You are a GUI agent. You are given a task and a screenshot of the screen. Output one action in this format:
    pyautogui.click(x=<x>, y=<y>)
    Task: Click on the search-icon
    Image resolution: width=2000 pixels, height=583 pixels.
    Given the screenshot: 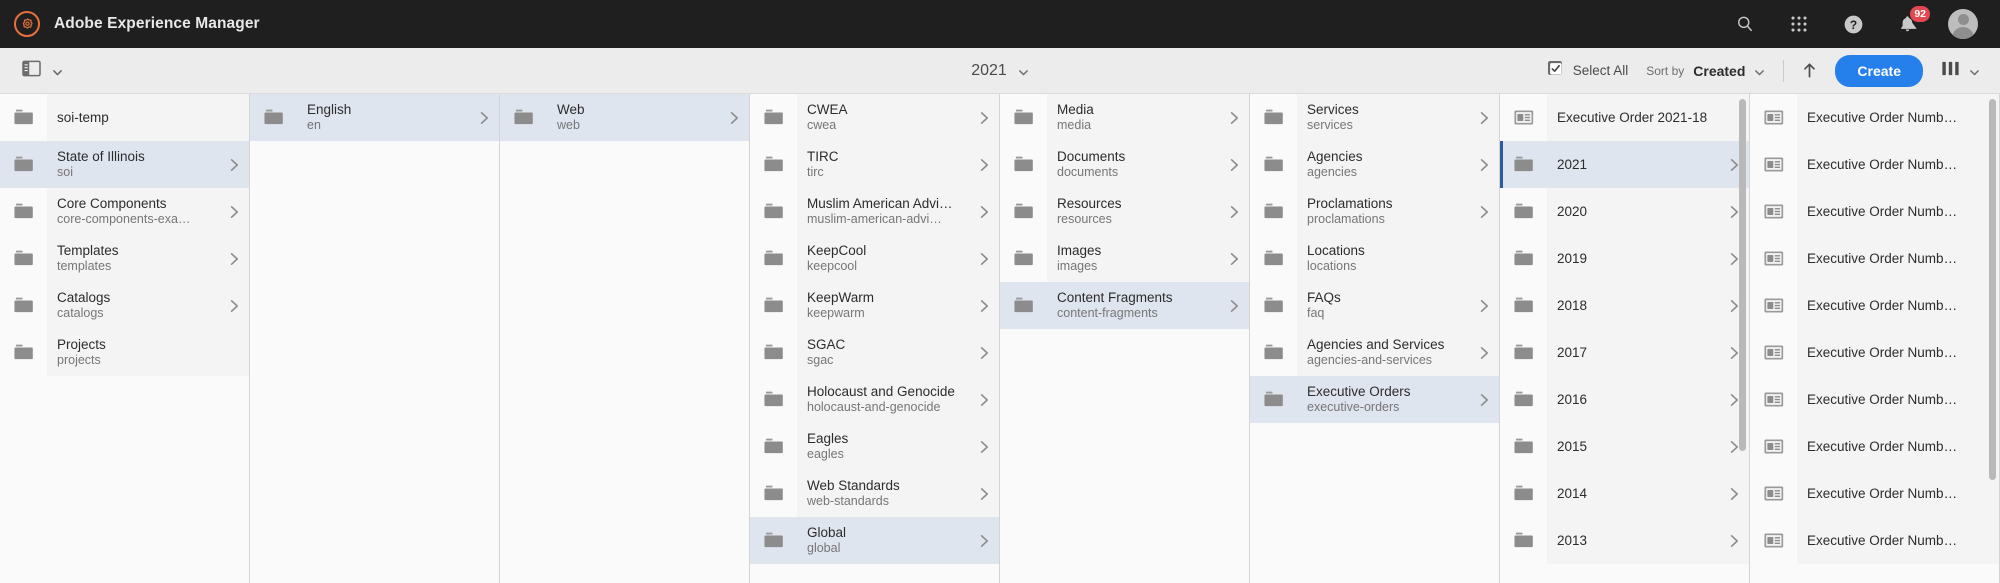 What is the action you would take?
    pyautogui.click(x=1745, y=24)
    